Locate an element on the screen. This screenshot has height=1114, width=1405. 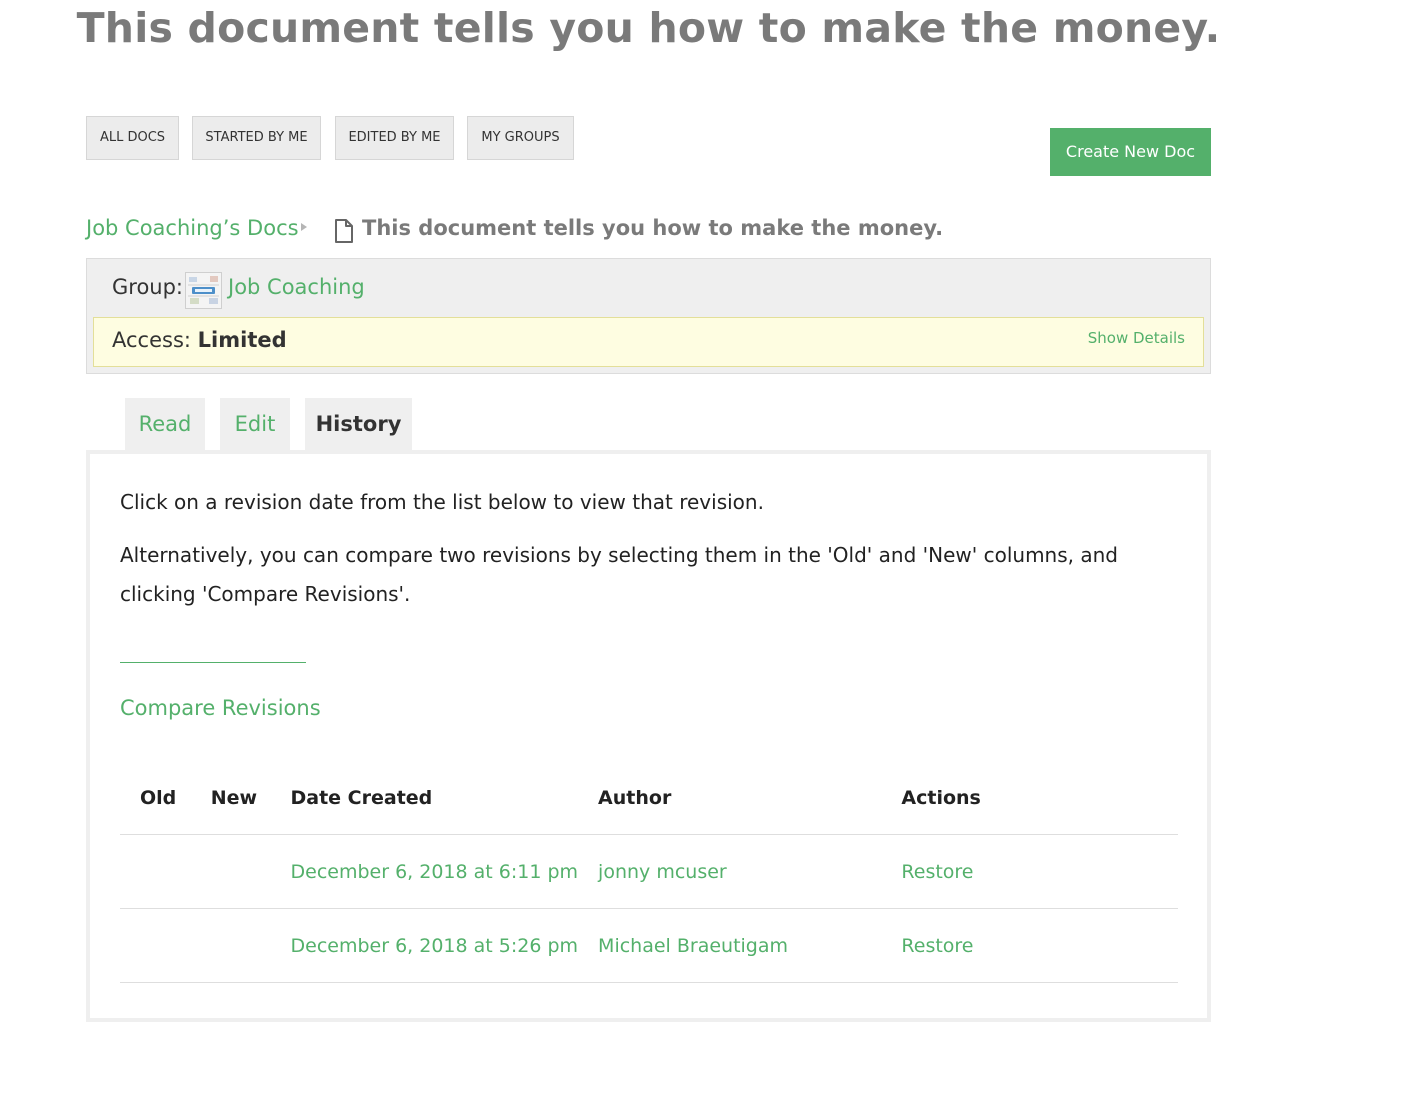
revision-date-link: December 6, 2018 at 5:26 pm is located at coordinates (424, 945).